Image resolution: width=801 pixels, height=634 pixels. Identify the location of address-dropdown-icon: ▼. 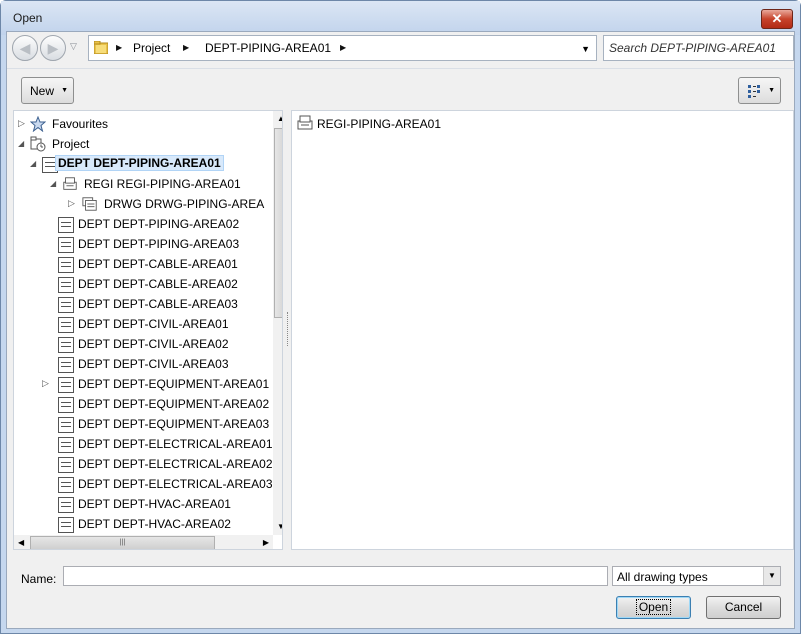
(585, 49).